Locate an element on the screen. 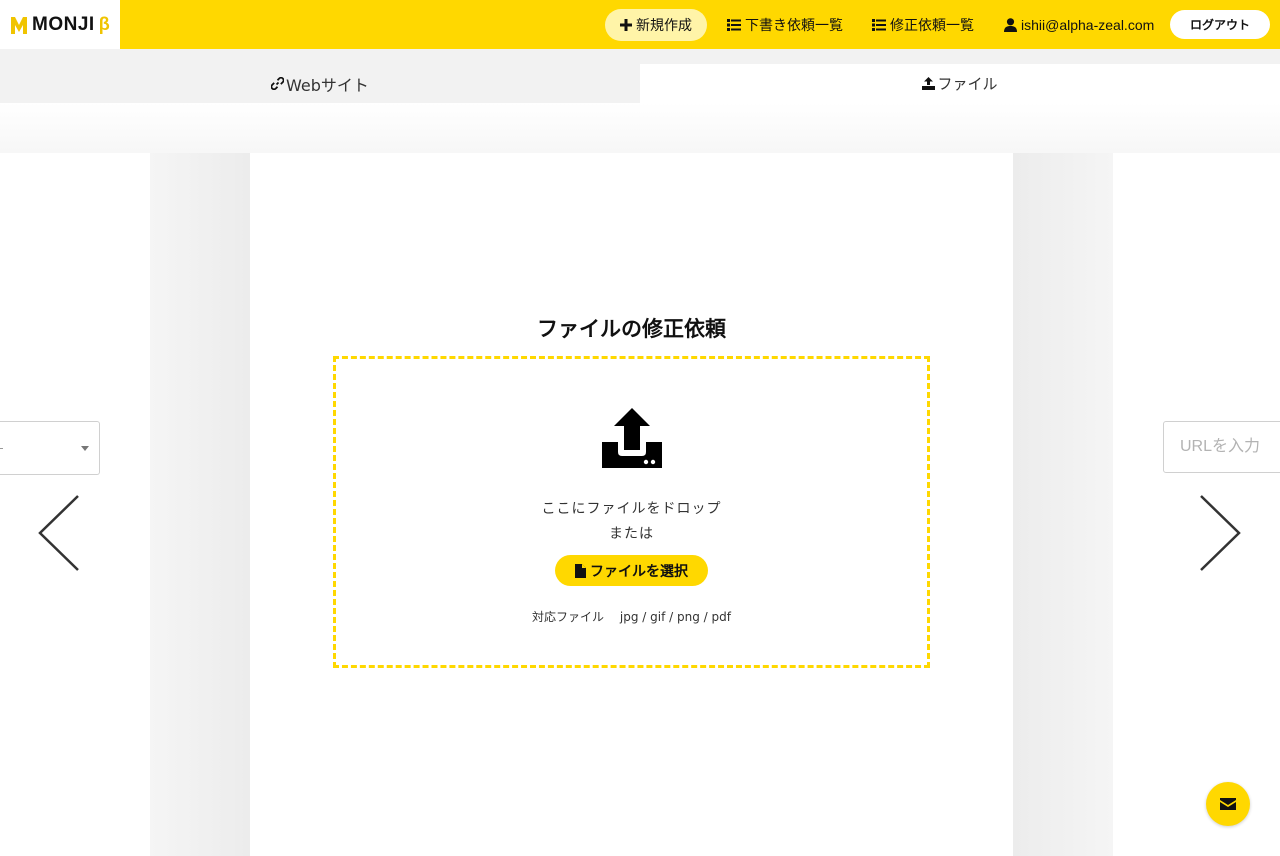  new-request-button: 新規作成 is located at coordinates (656, 25).